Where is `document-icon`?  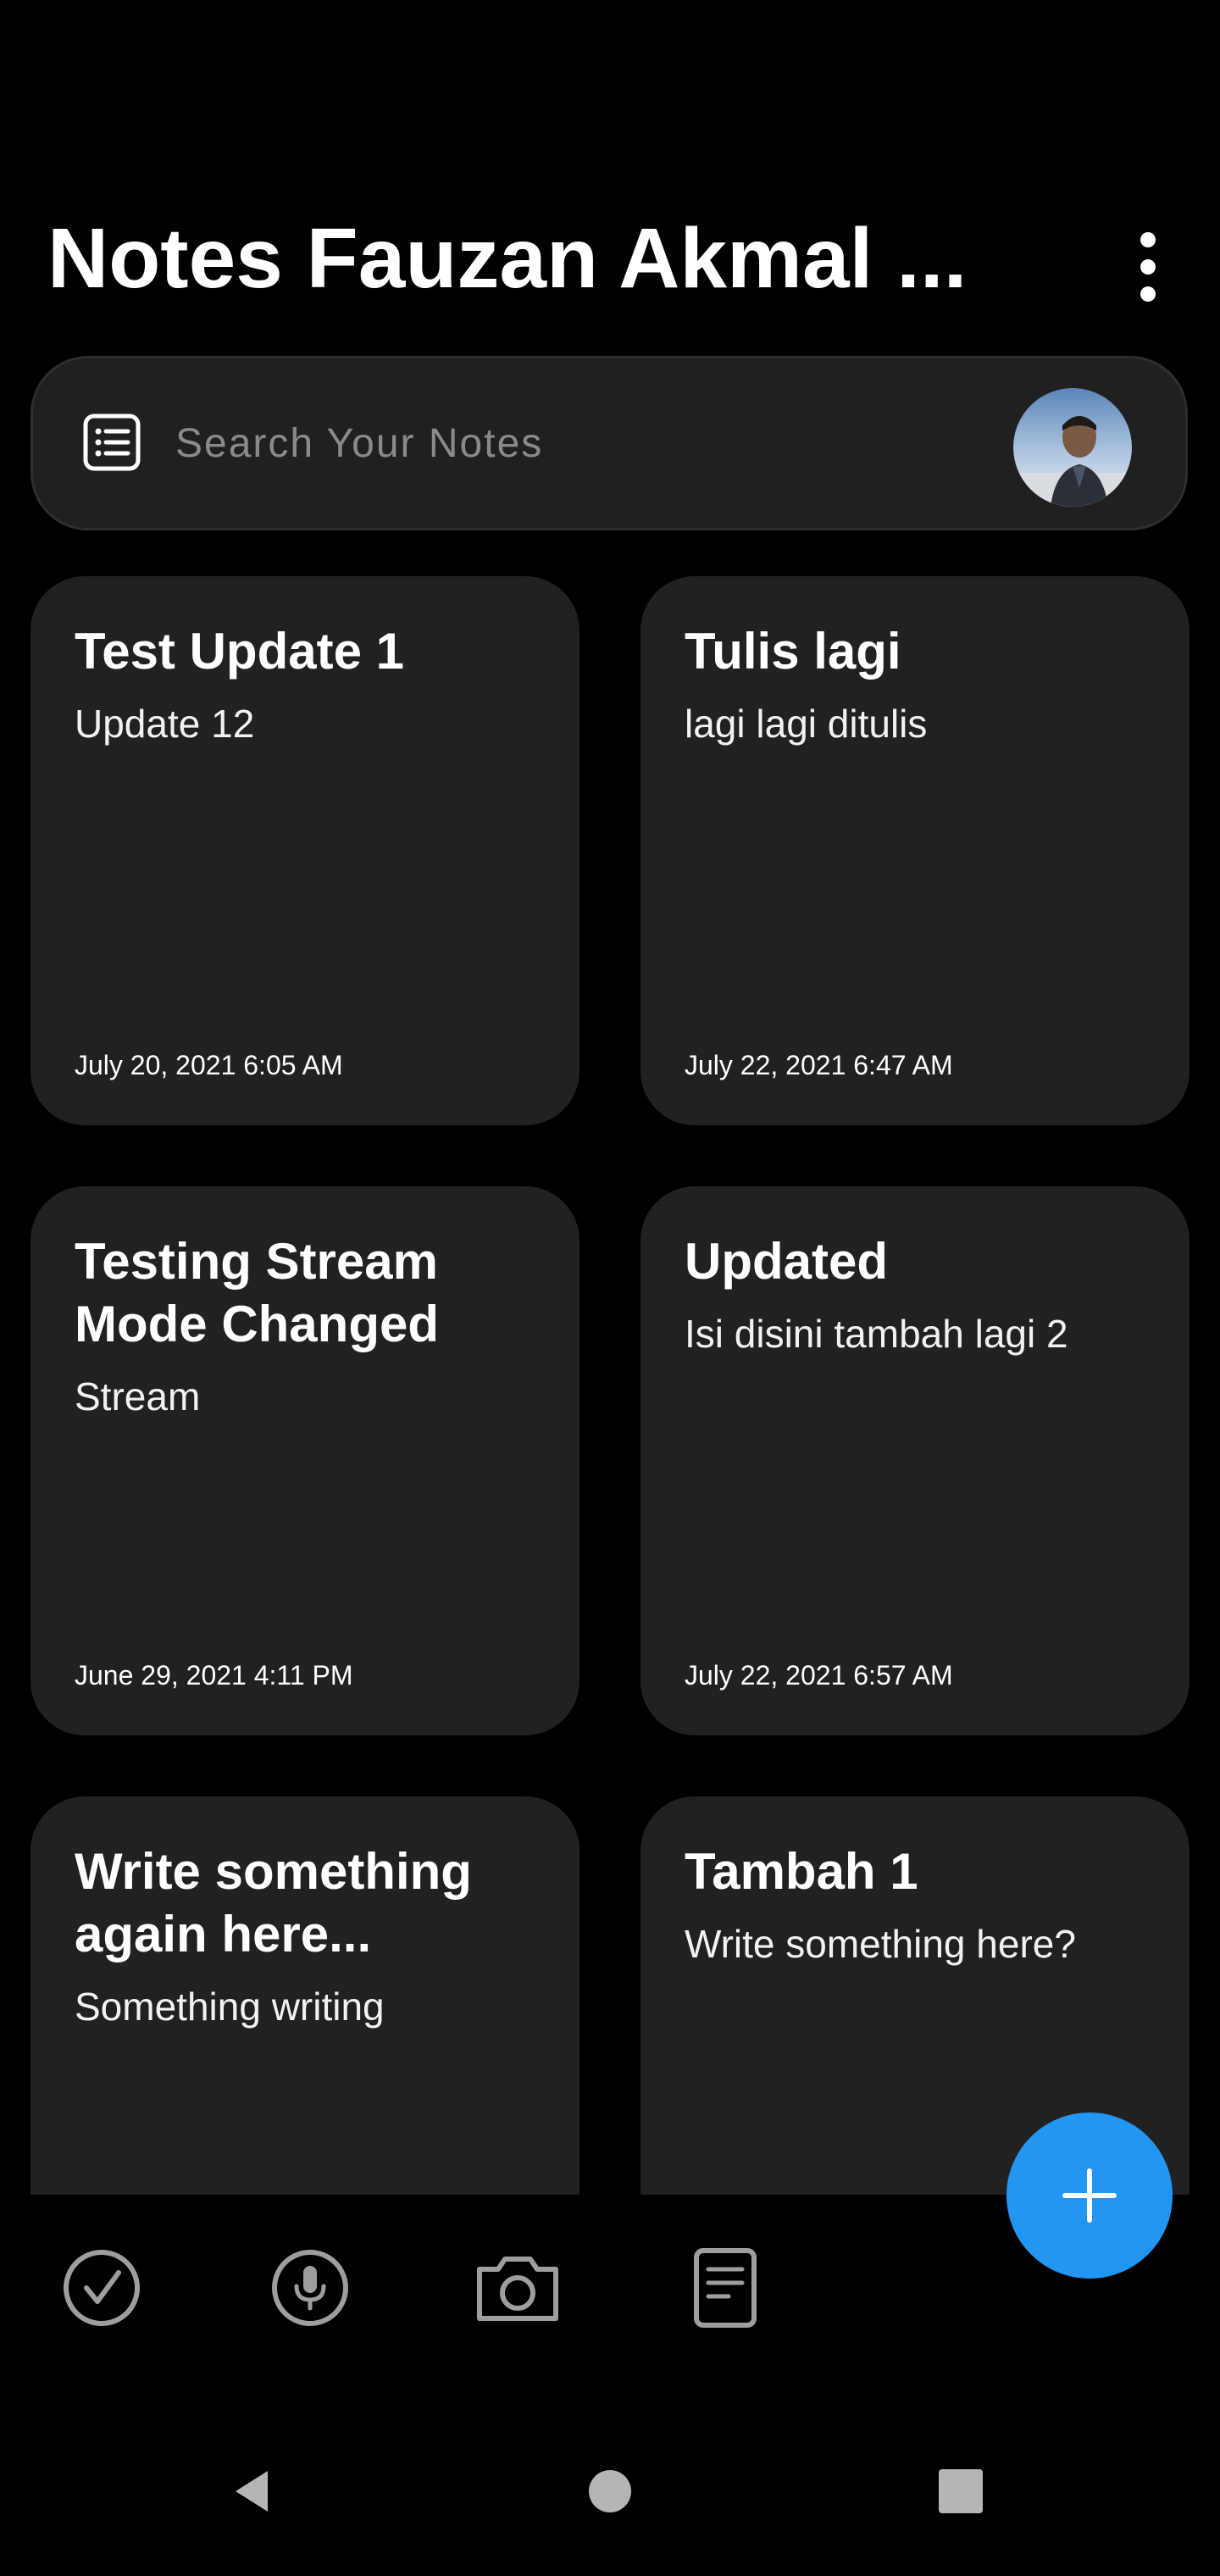 document-icon is located at coordinates (725, 2288).